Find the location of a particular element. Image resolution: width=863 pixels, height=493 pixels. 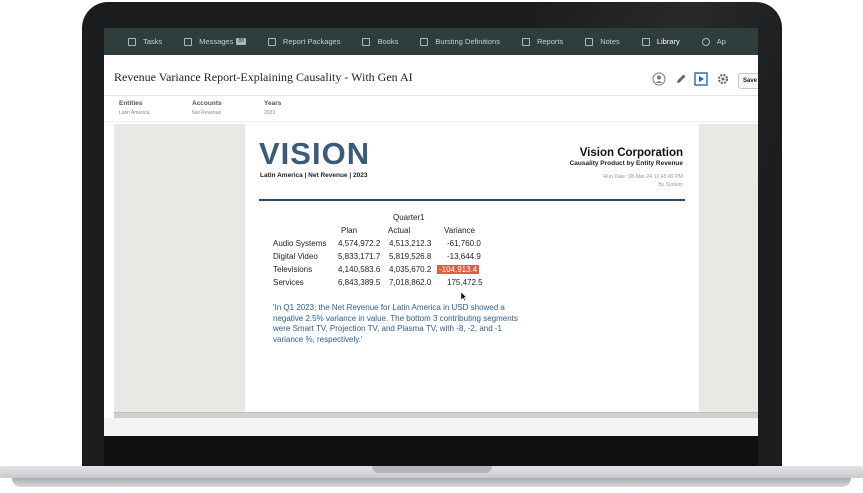

pov-value: Net Revenue is located at coordinates (207, 113).